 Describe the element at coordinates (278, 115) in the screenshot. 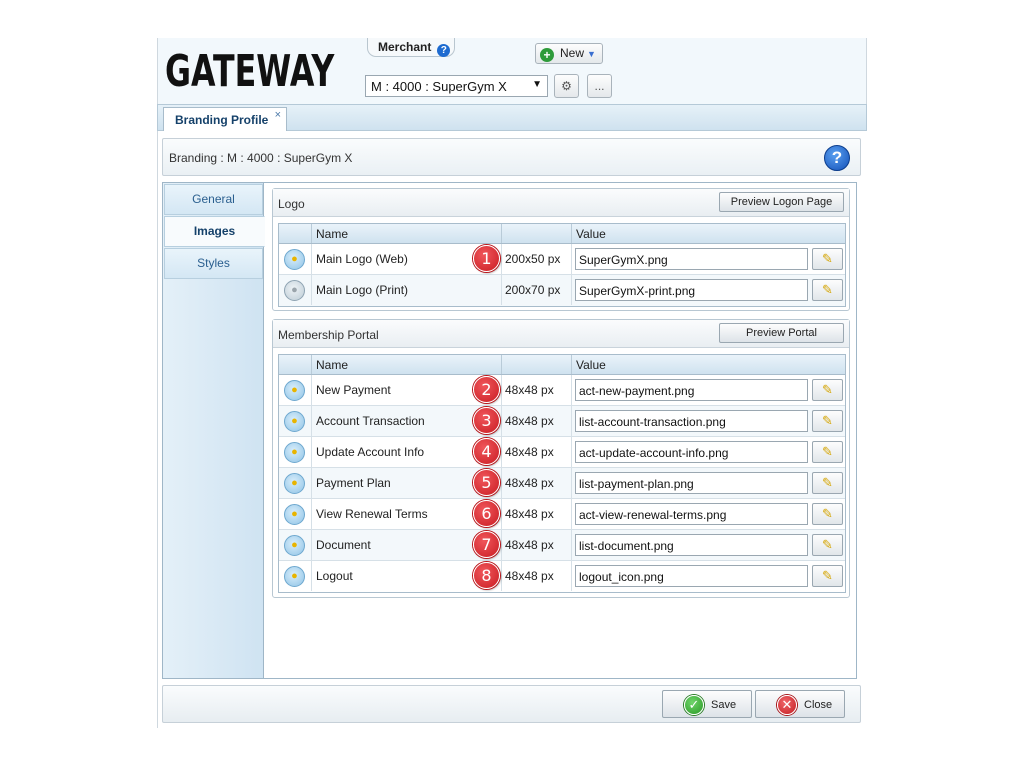

I see `close-icon: ×` at that location.